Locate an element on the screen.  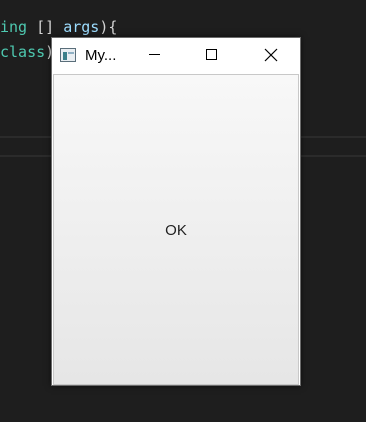
maximize-icon is located at coordinates (211, 54).